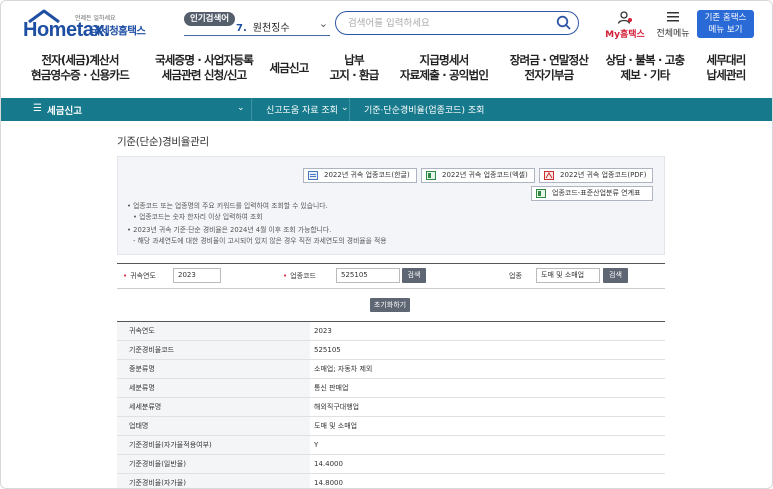  Describe the element at coordinates (204, 68) in the screenshot. I see `gnb-item-certificate: 국세증명 · 사업자등록 세금관련 신청/신고` at that location.